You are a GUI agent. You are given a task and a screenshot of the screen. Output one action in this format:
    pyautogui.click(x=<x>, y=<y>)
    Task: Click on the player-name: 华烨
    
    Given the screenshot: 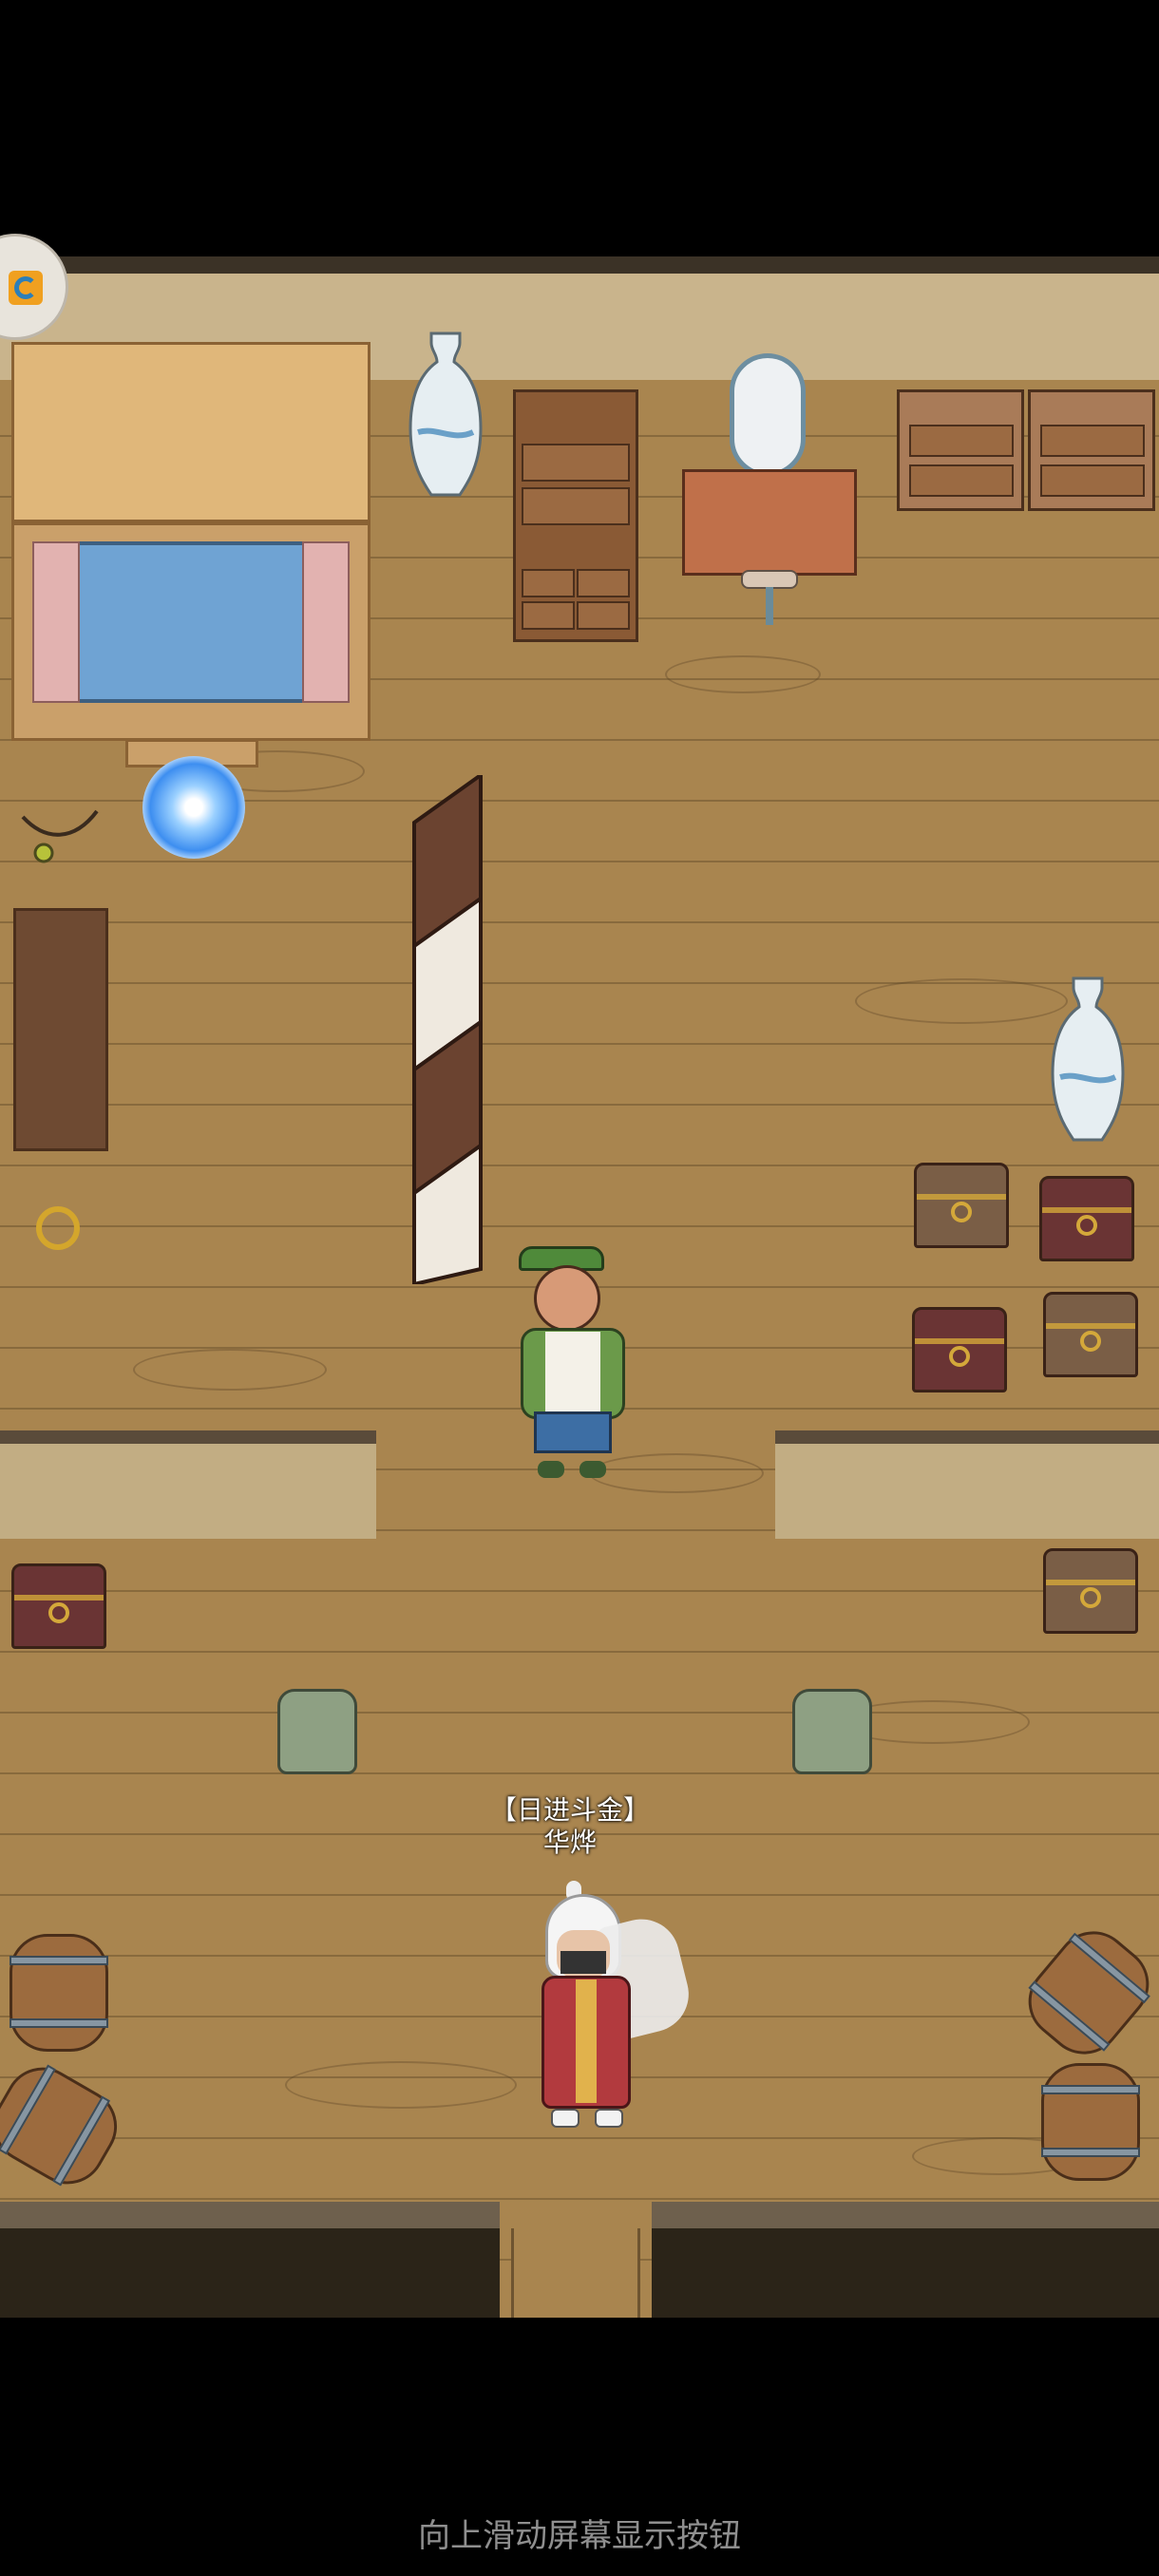 What is the action you would take?
    pyautogui.click(x=569, y=1842)
    